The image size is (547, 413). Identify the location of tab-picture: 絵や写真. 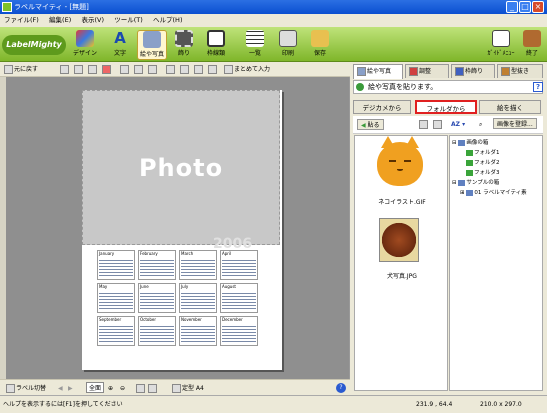
(378, 71).